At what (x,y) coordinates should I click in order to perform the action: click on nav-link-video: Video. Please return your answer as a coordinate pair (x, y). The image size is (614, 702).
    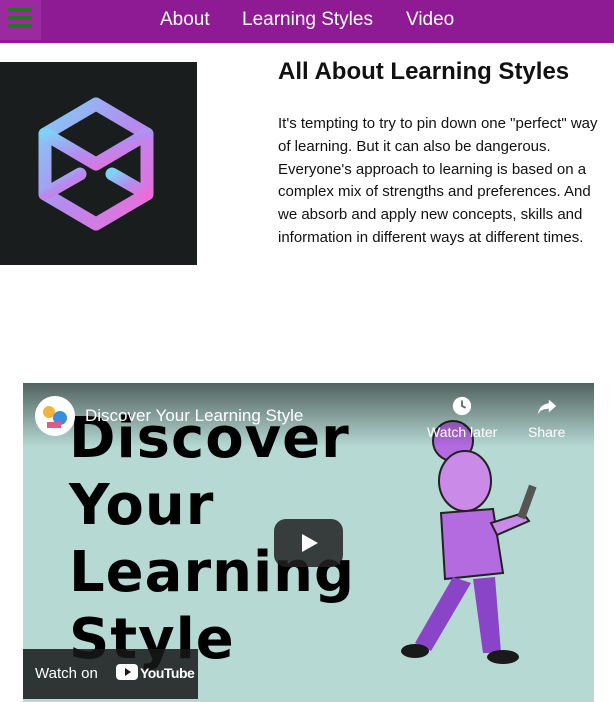
    Looking at the image, I should click on (430, 20).